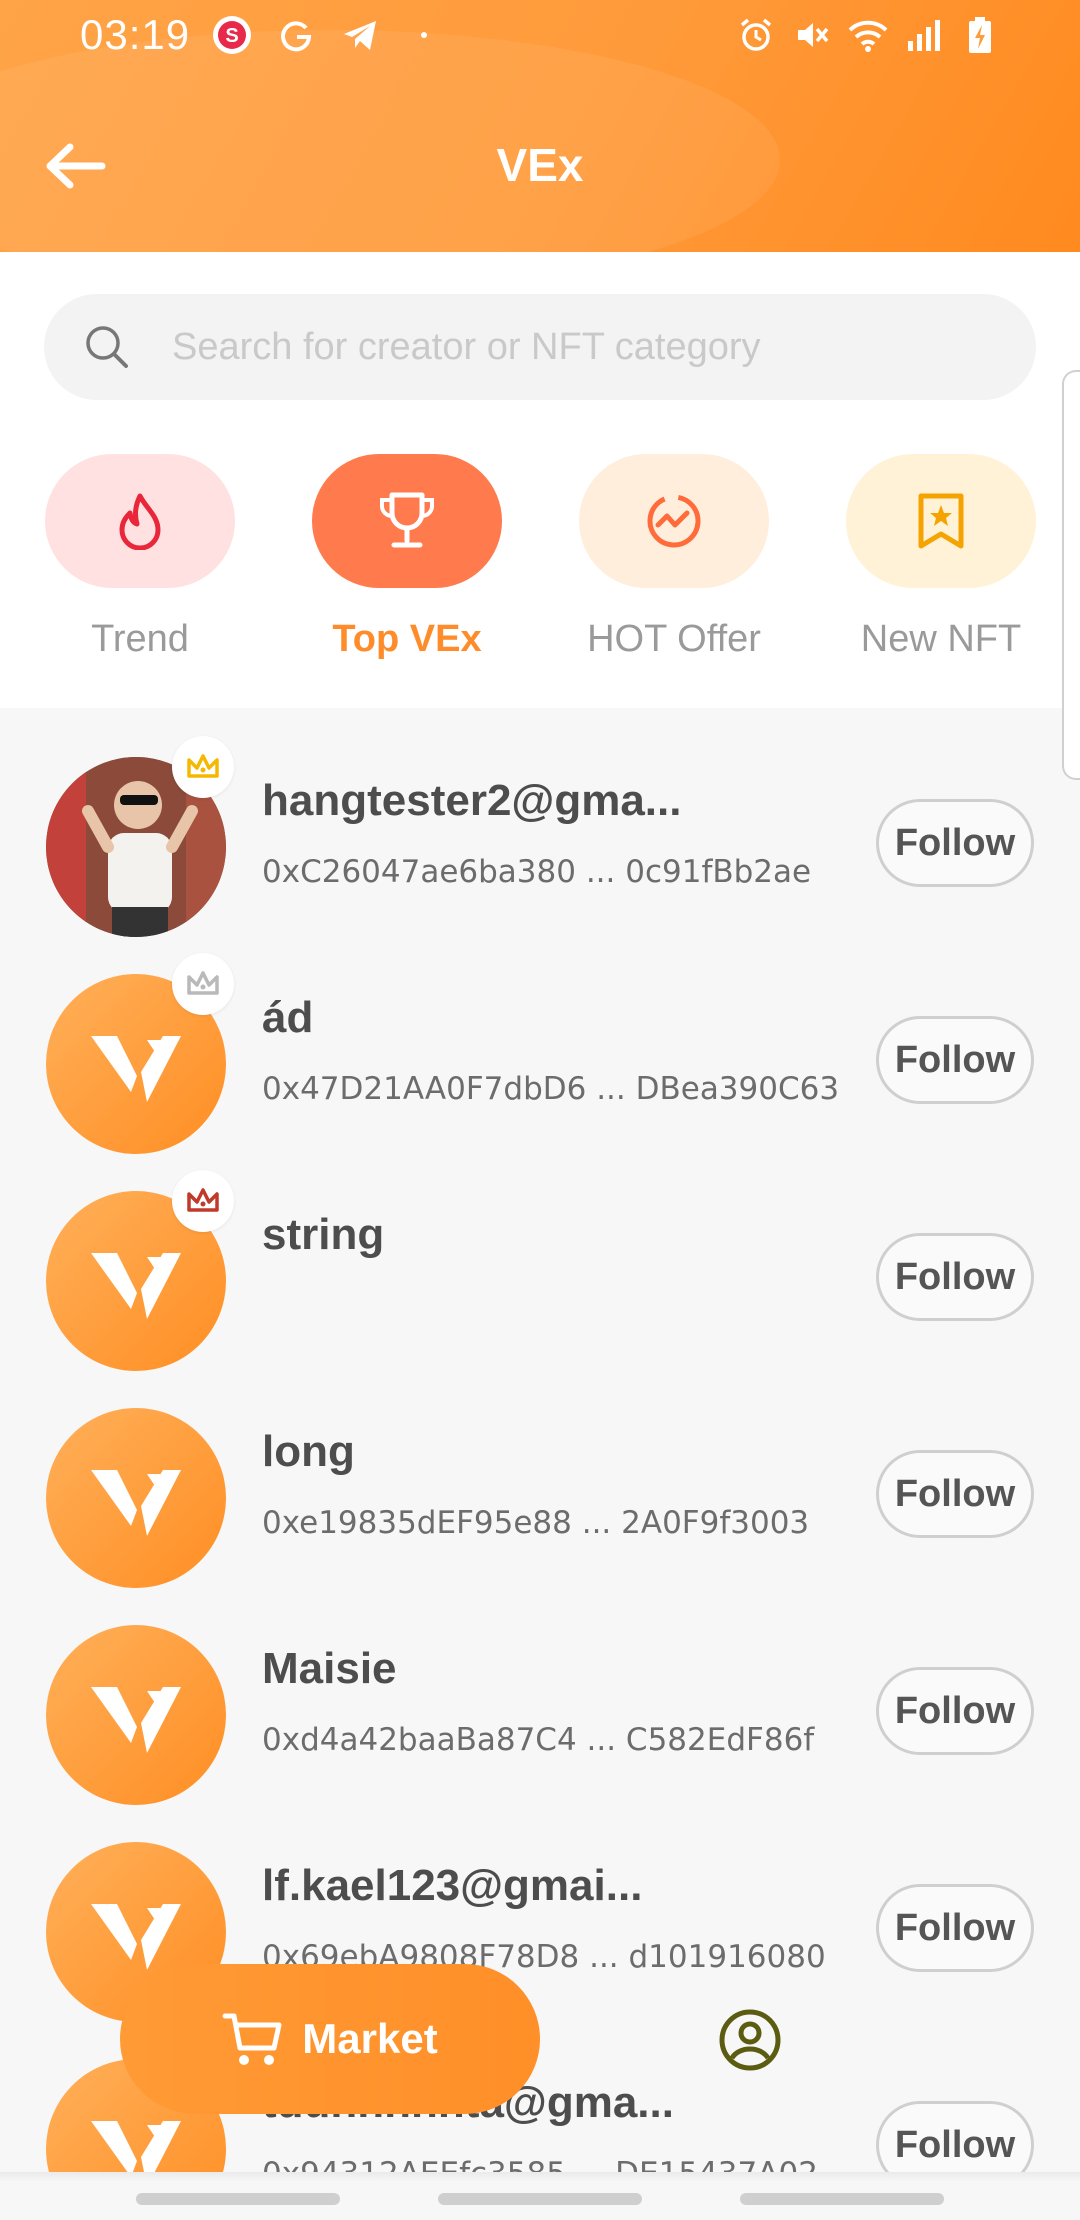  I want to click on search-input, so click(572, 347).